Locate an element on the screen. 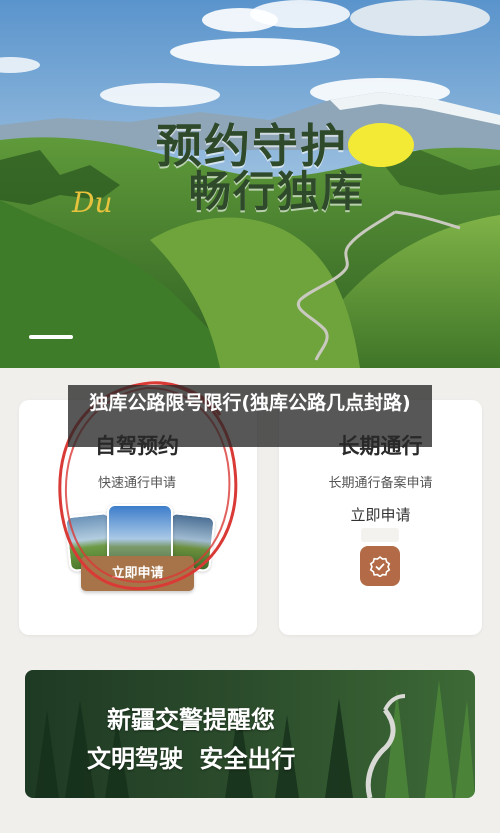 This screenshot has width=500, height=833. banner-line1: 新疆交警提醒您 is located at coordinates (191, 720).